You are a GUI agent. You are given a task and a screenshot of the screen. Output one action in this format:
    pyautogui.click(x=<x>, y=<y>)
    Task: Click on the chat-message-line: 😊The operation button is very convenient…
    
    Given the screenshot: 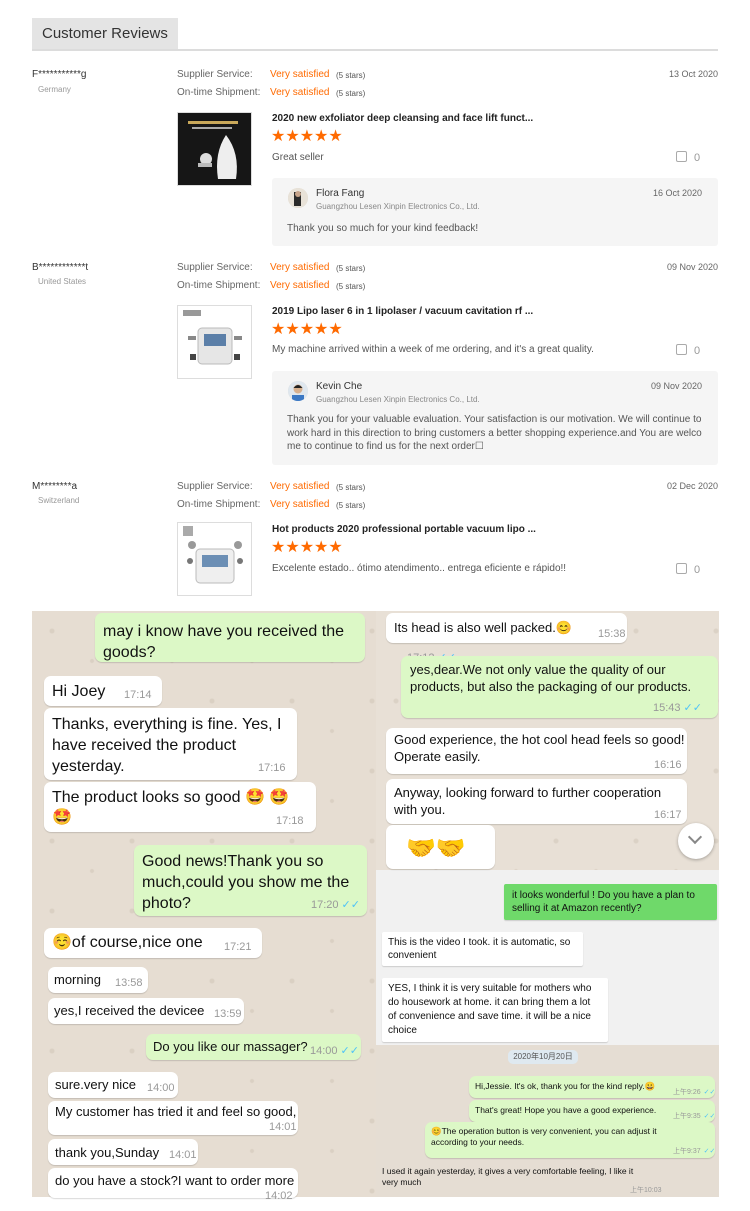 What is the action you would take?
    pyautogui.click(x=544, y=1131)
    